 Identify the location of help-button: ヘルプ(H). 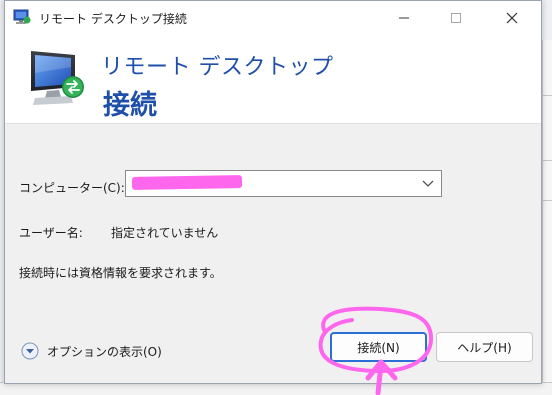
(484, 347).